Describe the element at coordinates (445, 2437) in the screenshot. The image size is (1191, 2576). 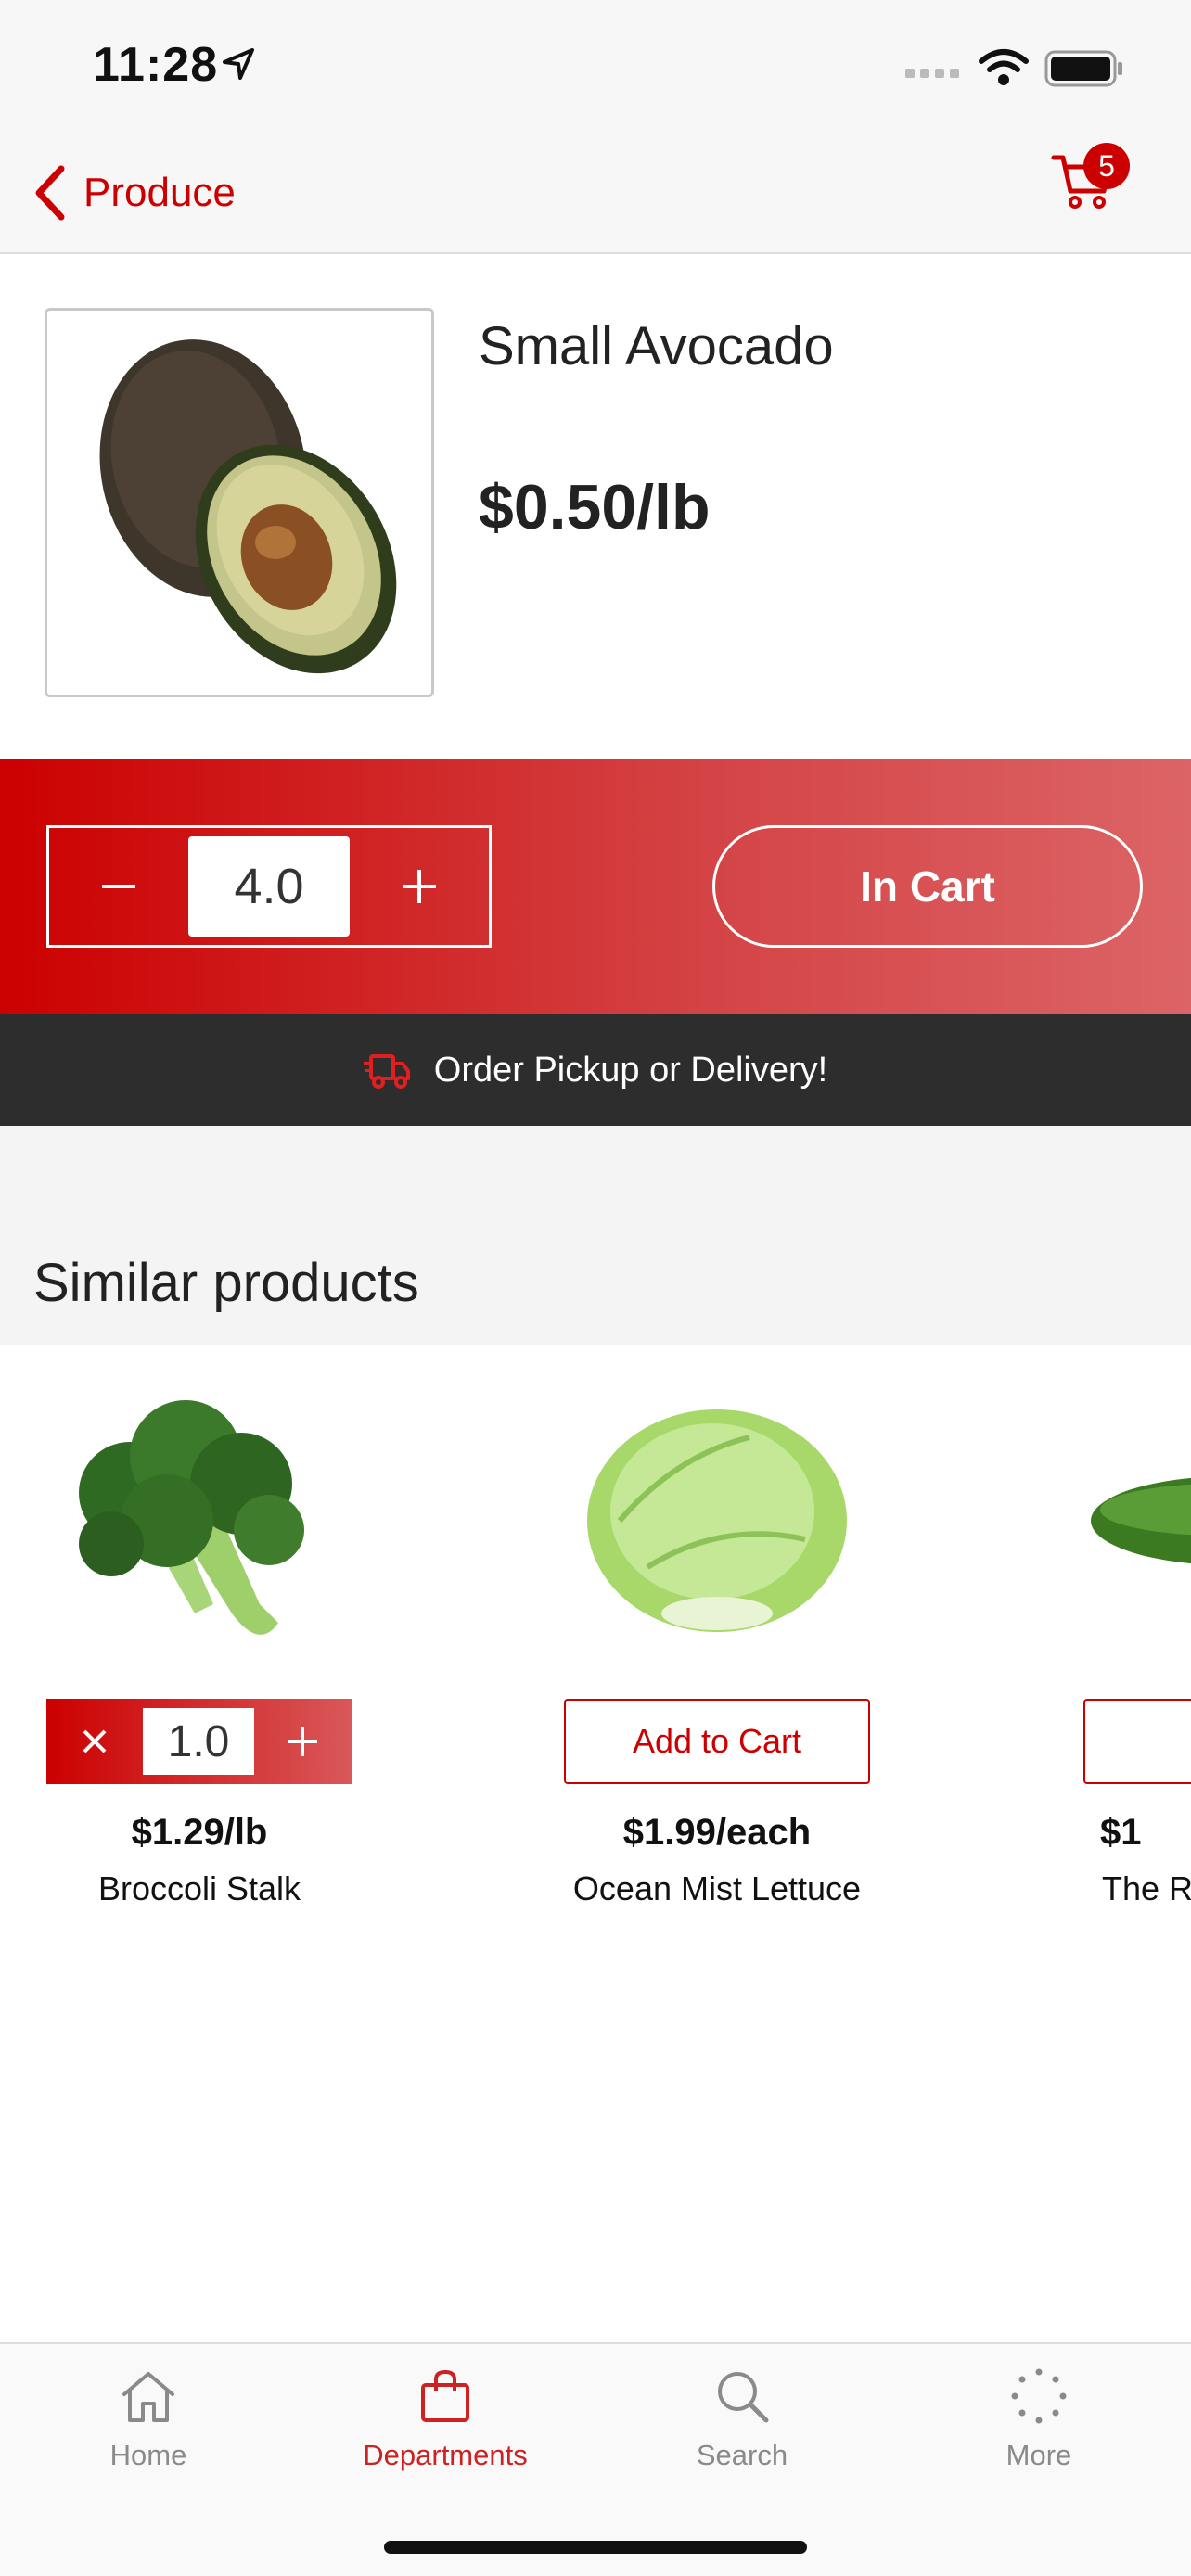
I see `tab-departments: Departments` at that location.